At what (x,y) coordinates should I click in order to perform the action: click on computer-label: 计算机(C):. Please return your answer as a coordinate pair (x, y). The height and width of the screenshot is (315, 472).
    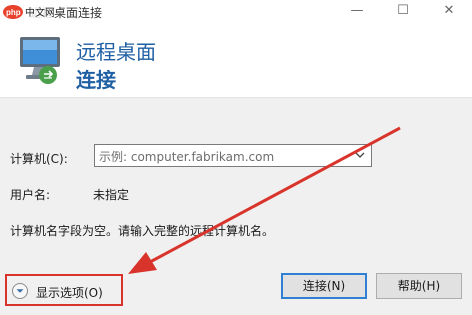
    Looking at the image, I should click on (39, 159).